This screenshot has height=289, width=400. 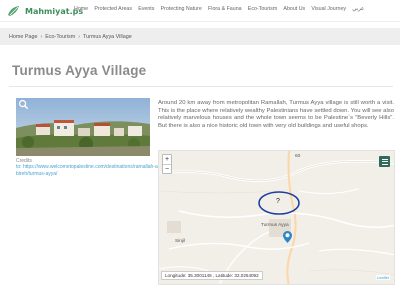 What do you see at coordinates (294, 9) in the screenshot?
I see `nav-item-about-us: About Us` at bounding box center [294, 9].